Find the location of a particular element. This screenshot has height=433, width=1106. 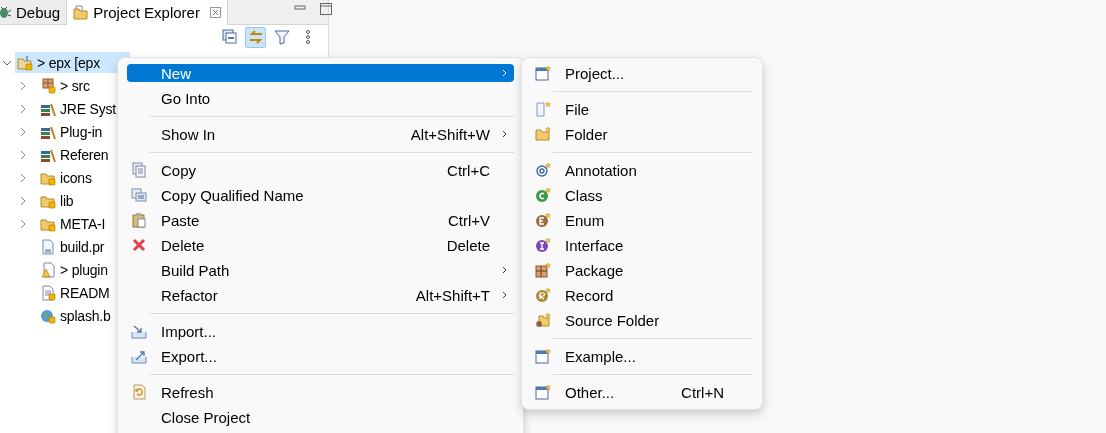

menu-item: Refresh is located at coordinates (320, 392).